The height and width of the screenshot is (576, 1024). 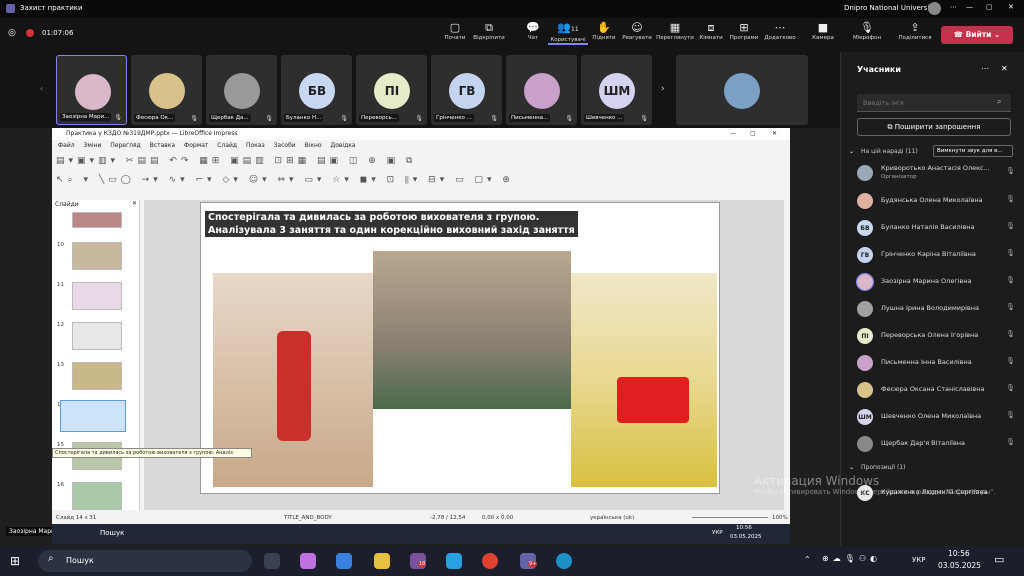 I want to click on chevron-right-icon: ›, so click(x=663, y=89).